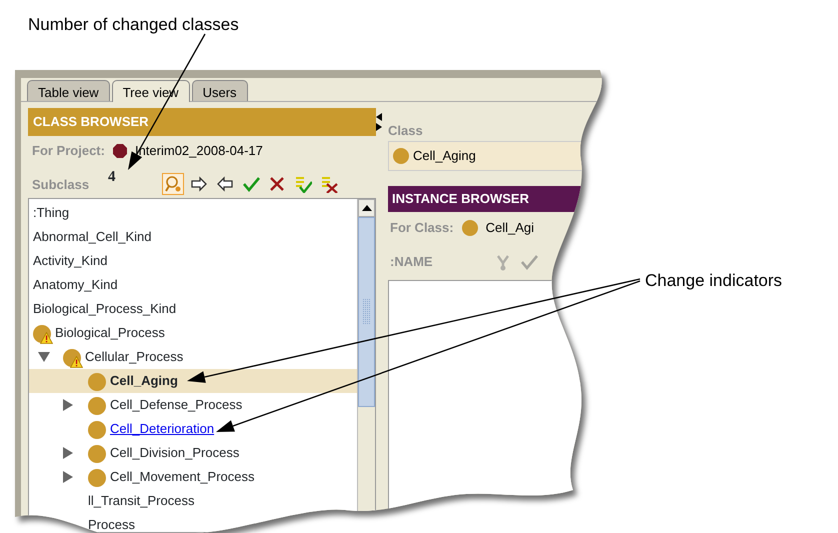 The image size is (838, 533). Describe the element at coordinates (193, 452) in the screenshot. I see `tree-item: Cell_Division_Process` at that location.